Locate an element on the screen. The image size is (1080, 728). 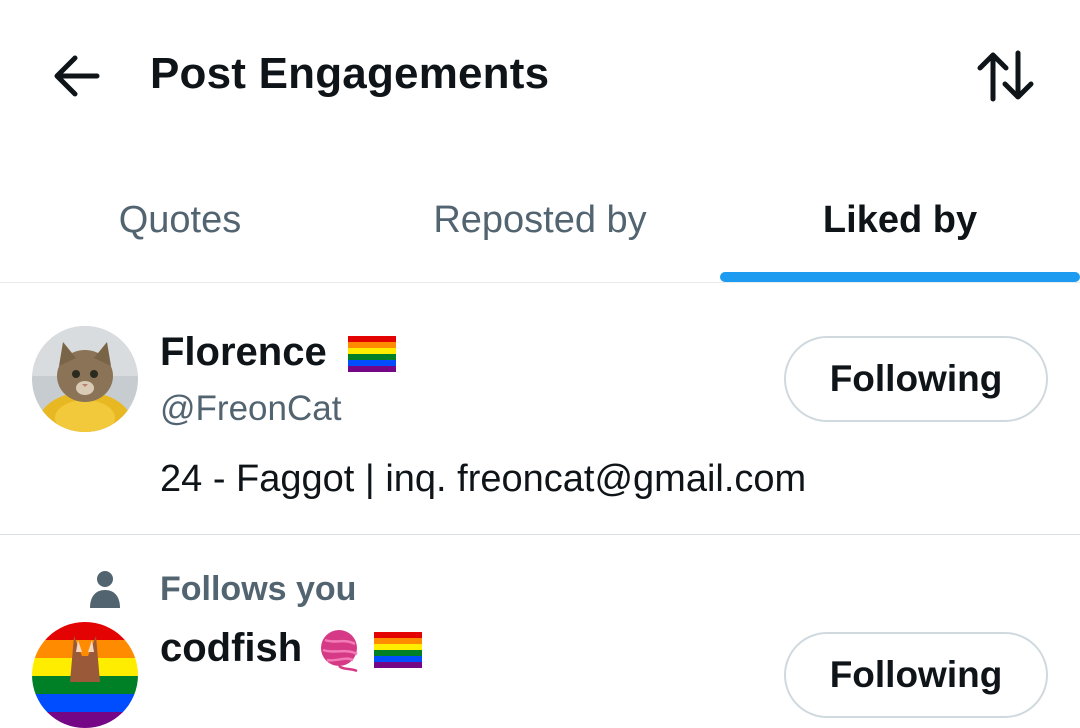
back-button is located at coordinates (76, 76).